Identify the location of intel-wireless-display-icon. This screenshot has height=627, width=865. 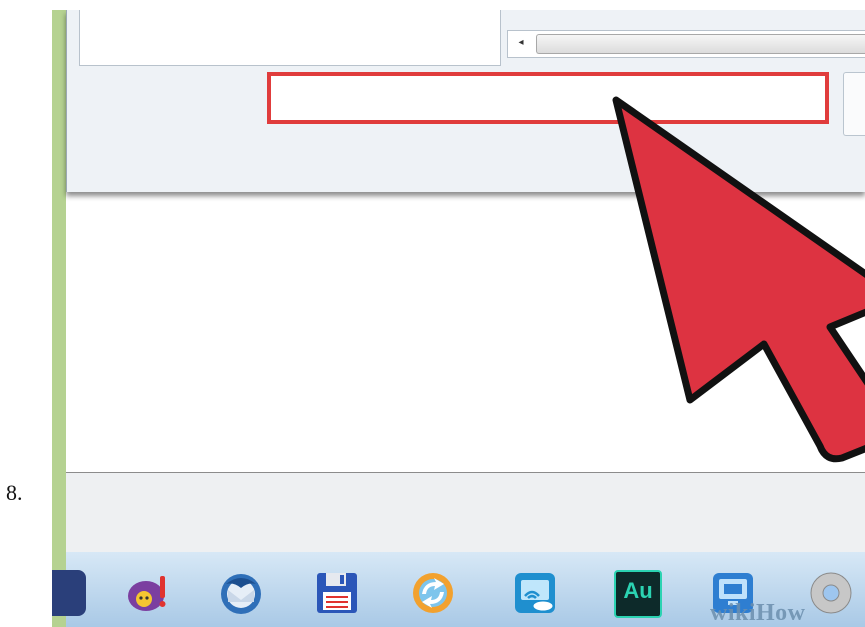
(535, 593).